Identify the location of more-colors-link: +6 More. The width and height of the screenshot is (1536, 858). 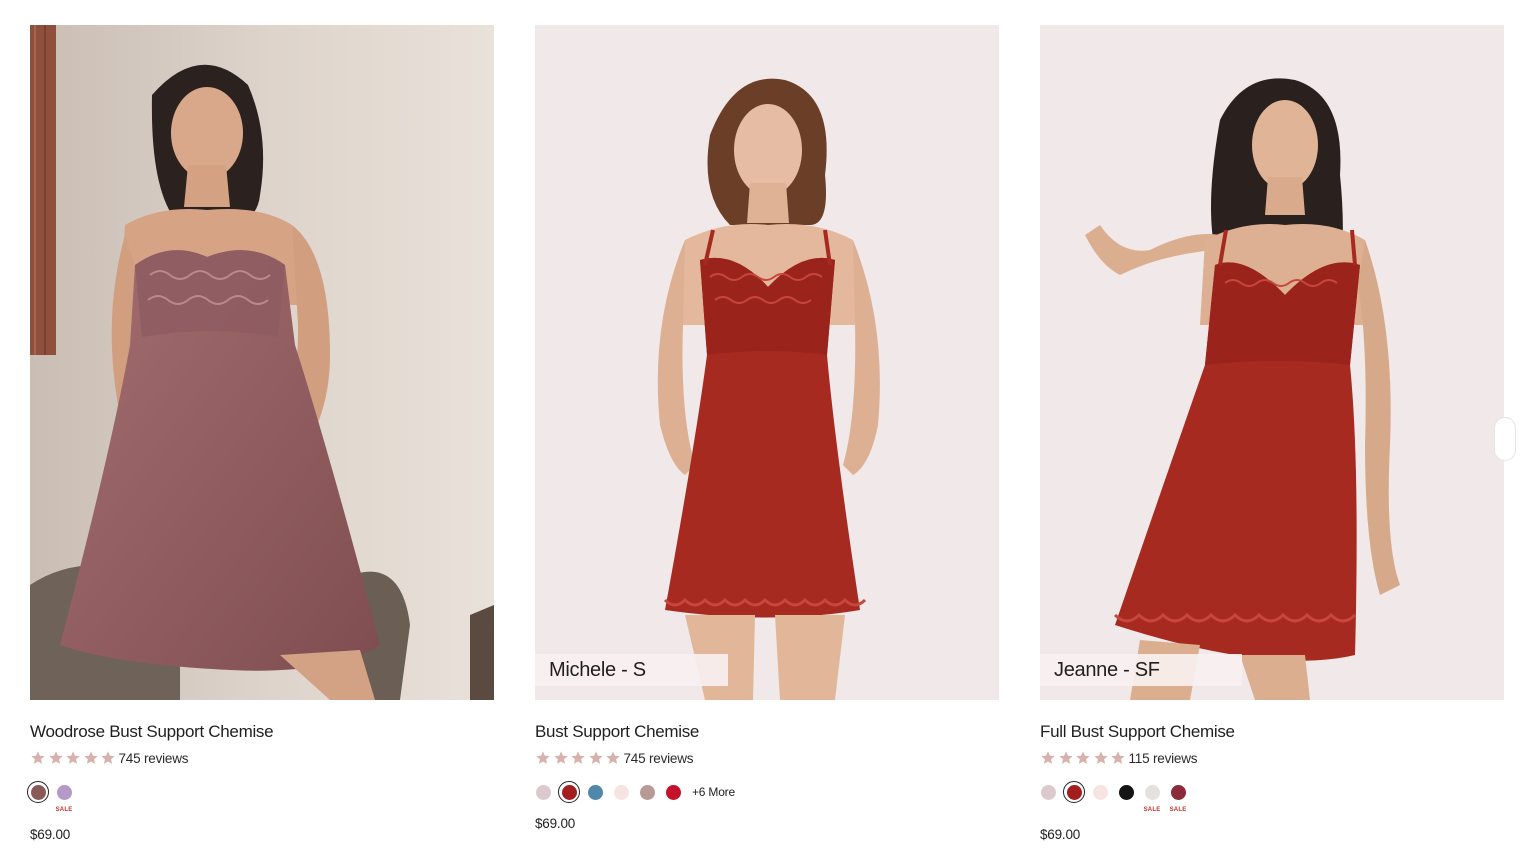
(713, 792).